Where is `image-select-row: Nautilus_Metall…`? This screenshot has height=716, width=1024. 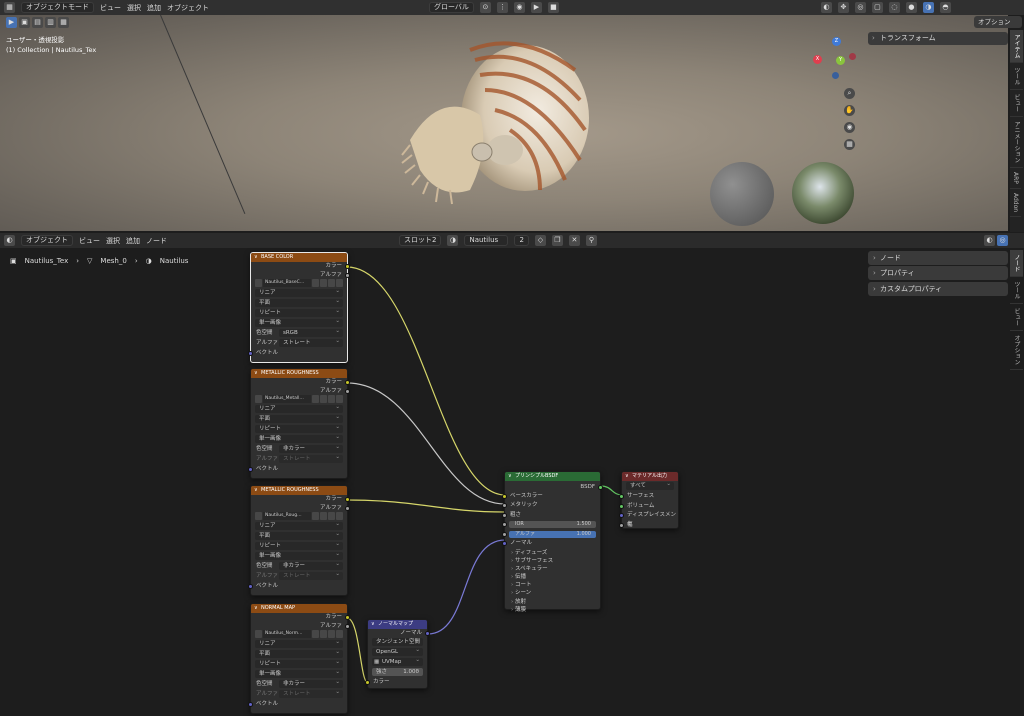
image-select-row: Nautilus_Metall… is located at coordinates (299, 399).